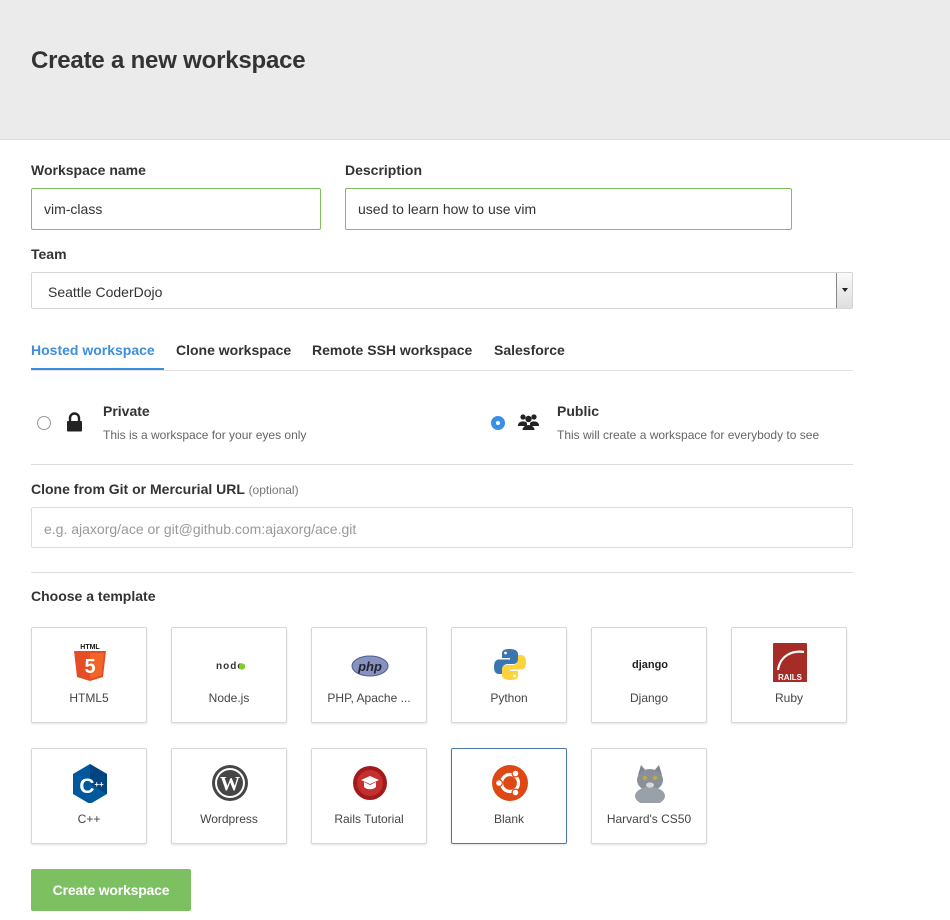 The height and width of the screenshot is (920, 950). I want to click on choose-template-label: Choose a template, so click(93, 596).